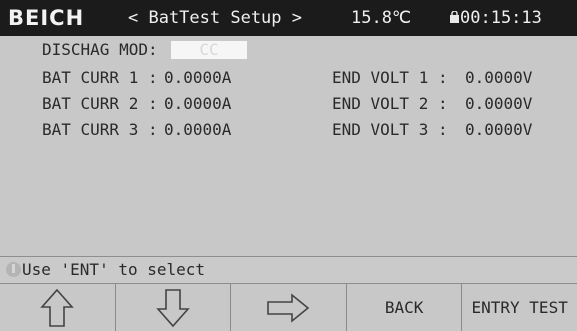 The width and height of the screenshot is (577, 331). What do you see at coordinates (100, 49) in the screenshot?
I see `discharge-mode-label: DISCHAG MOD:` at bounding box center [100, 49].